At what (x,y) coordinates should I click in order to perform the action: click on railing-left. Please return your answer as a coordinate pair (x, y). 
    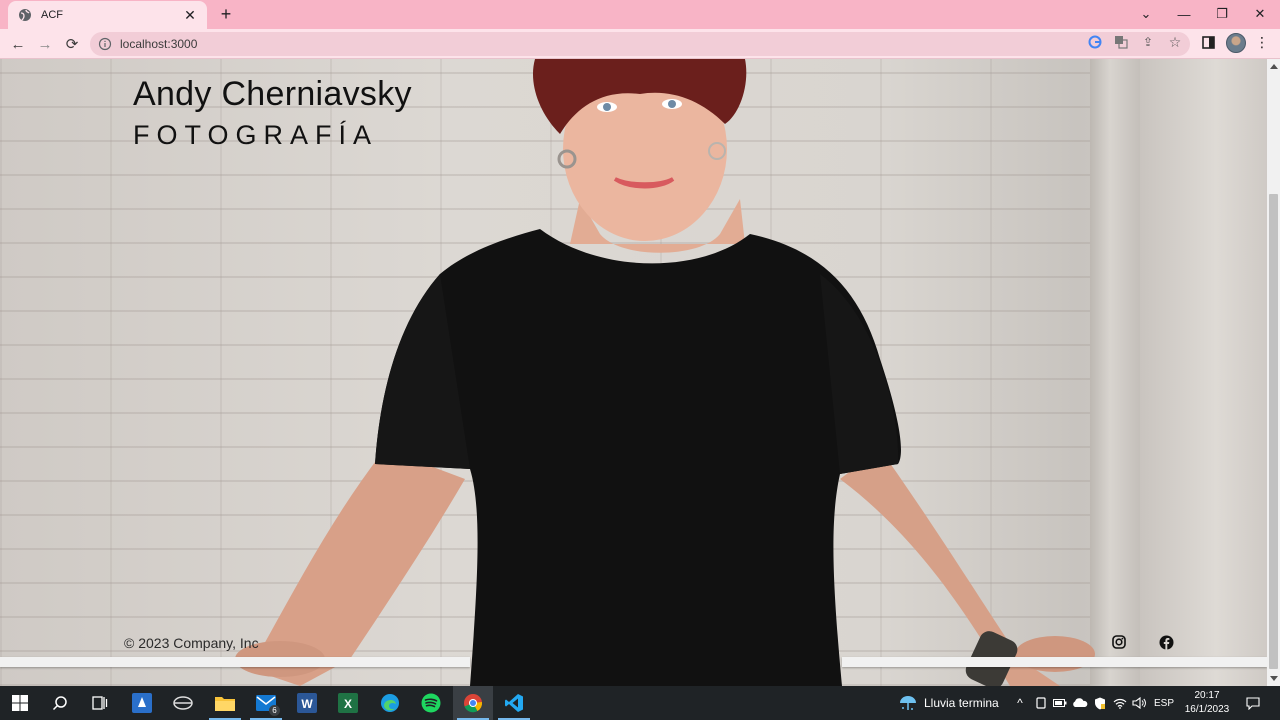
    Looking at the image, I should click on (235, 662).